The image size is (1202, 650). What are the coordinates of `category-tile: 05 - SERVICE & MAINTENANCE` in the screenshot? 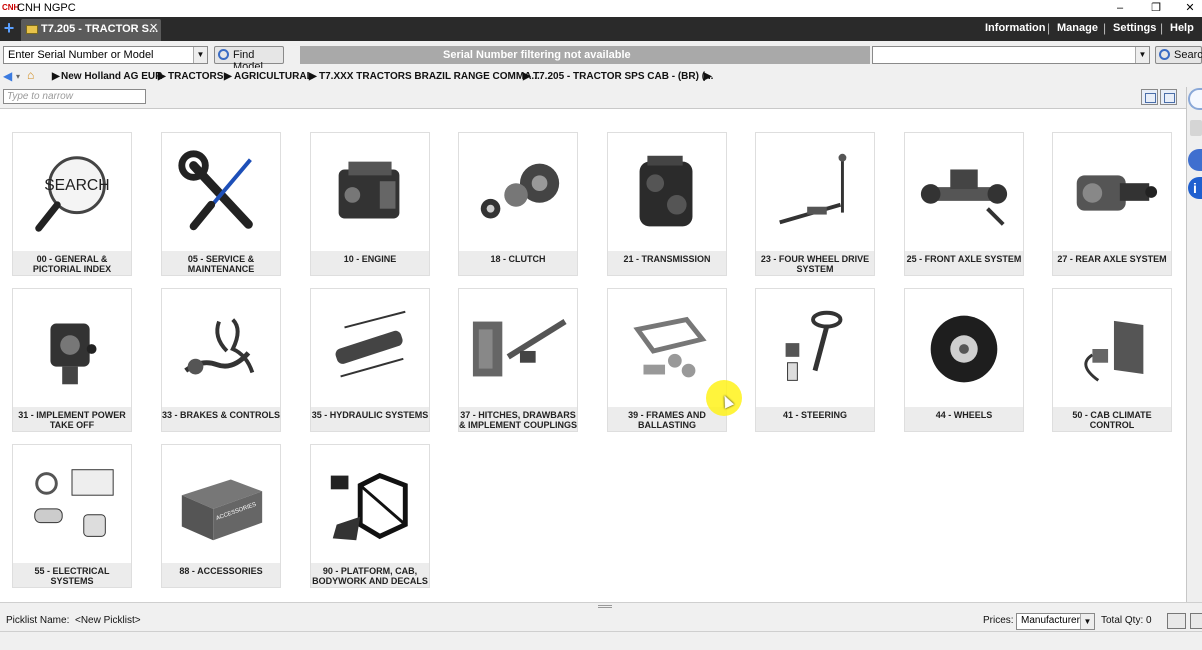 It's located at (221, 204).